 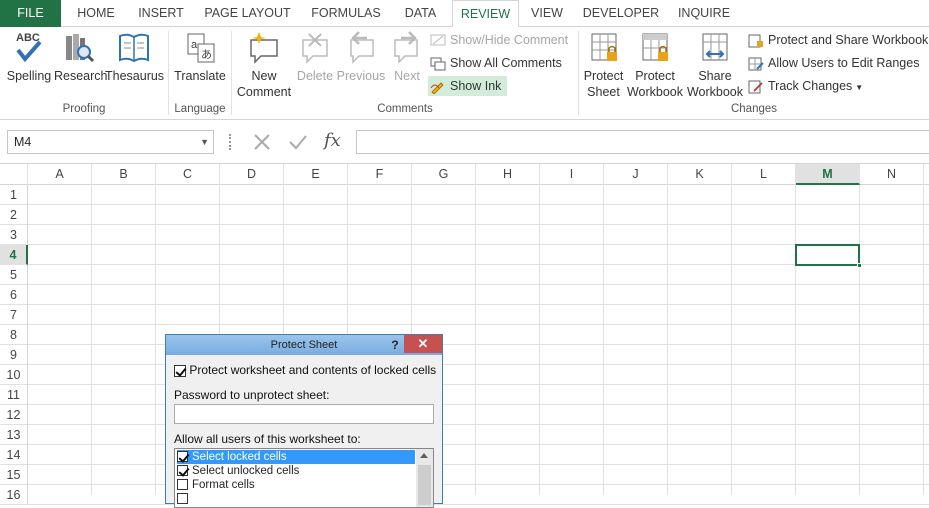 What do you see at coordinates (704, 13) in the screenshot?
I see `tab-inquire: INQUIRE` at bounding box center [704, 13].